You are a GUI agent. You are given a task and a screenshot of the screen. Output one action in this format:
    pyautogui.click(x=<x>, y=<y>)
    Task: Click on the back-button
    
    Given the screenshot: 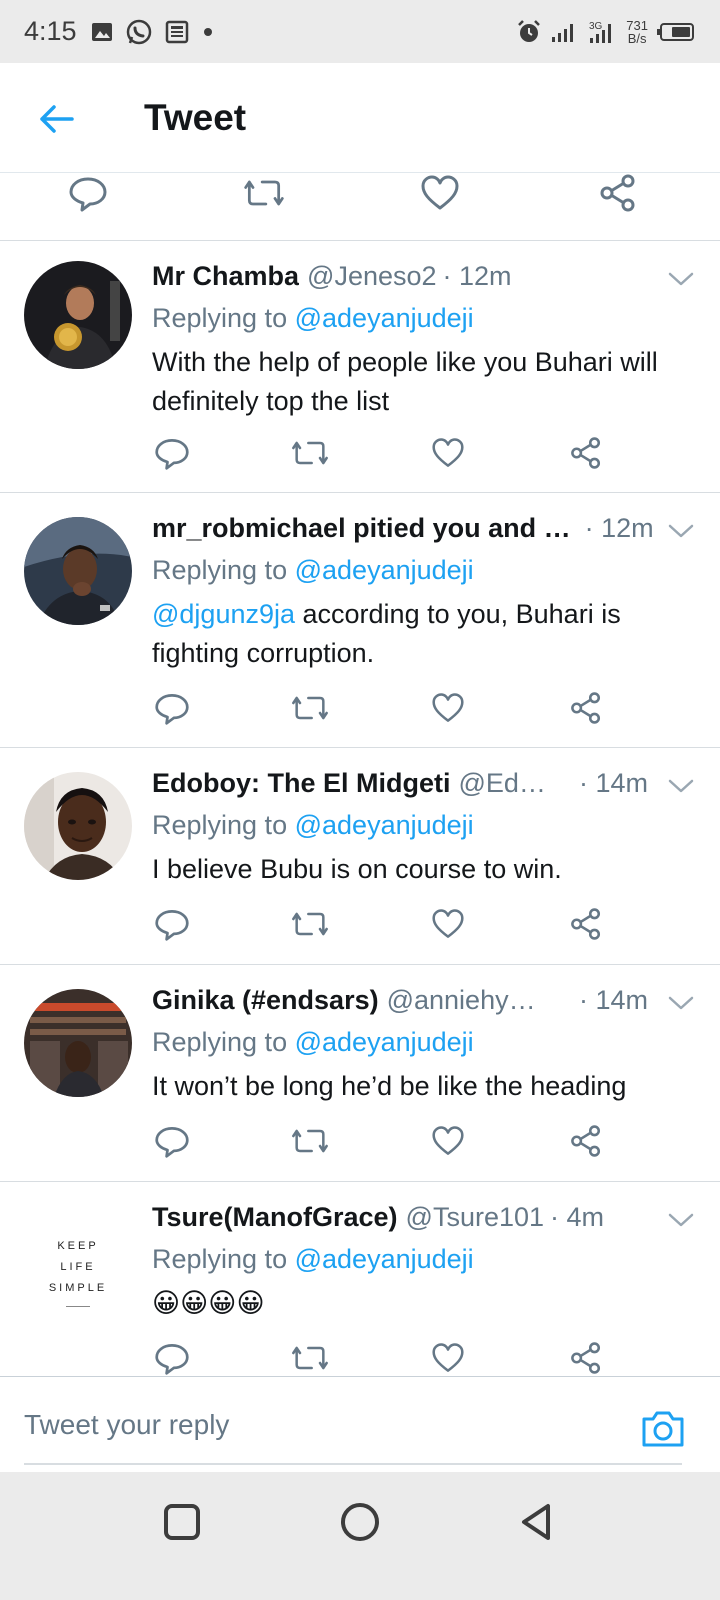 What is the action you would take?
    pyautogui.click(x=56, y=119)
    